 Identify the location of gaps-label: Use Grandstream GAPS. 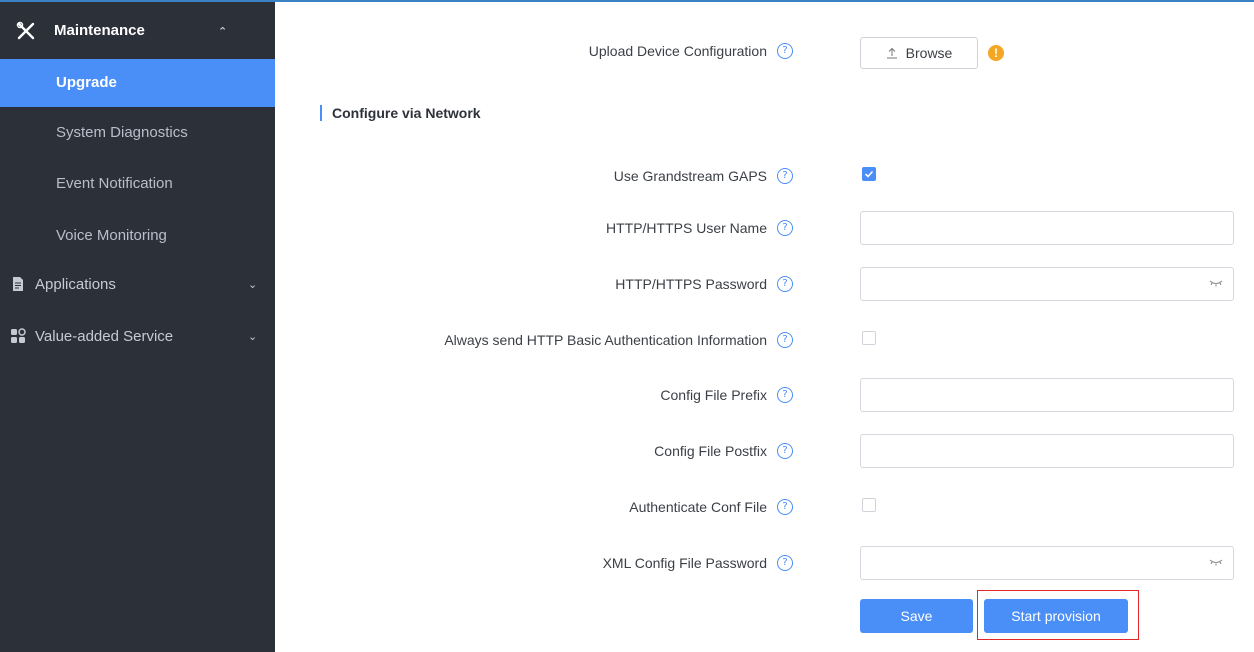
(690, 176).